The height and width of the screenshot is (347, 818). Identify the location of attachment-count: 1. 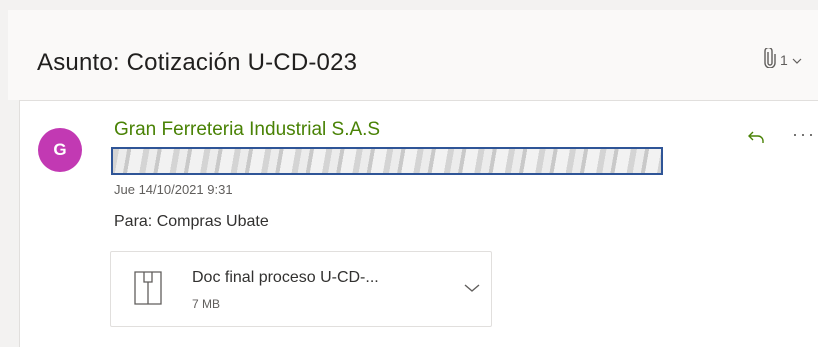
(784, 59).